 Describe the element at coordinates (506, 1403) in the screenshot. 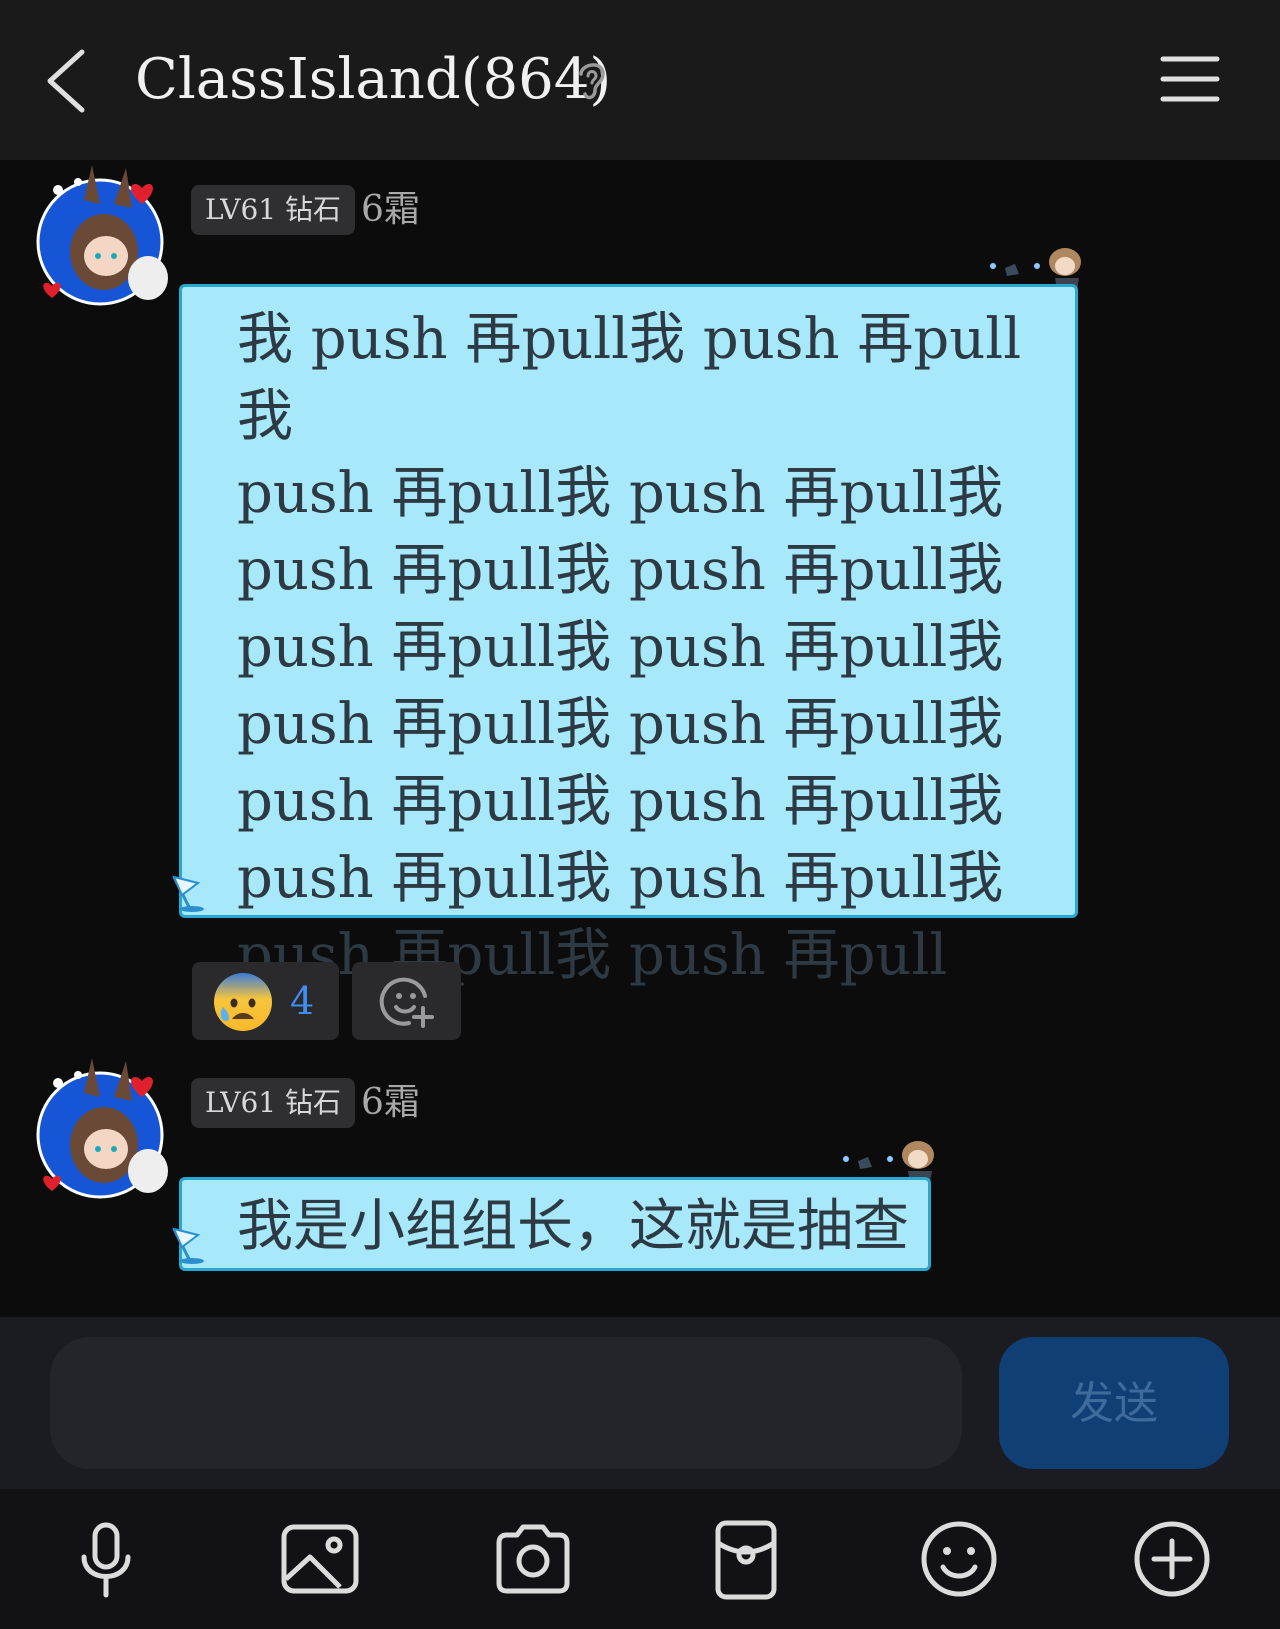

I see `message-input` at that location.